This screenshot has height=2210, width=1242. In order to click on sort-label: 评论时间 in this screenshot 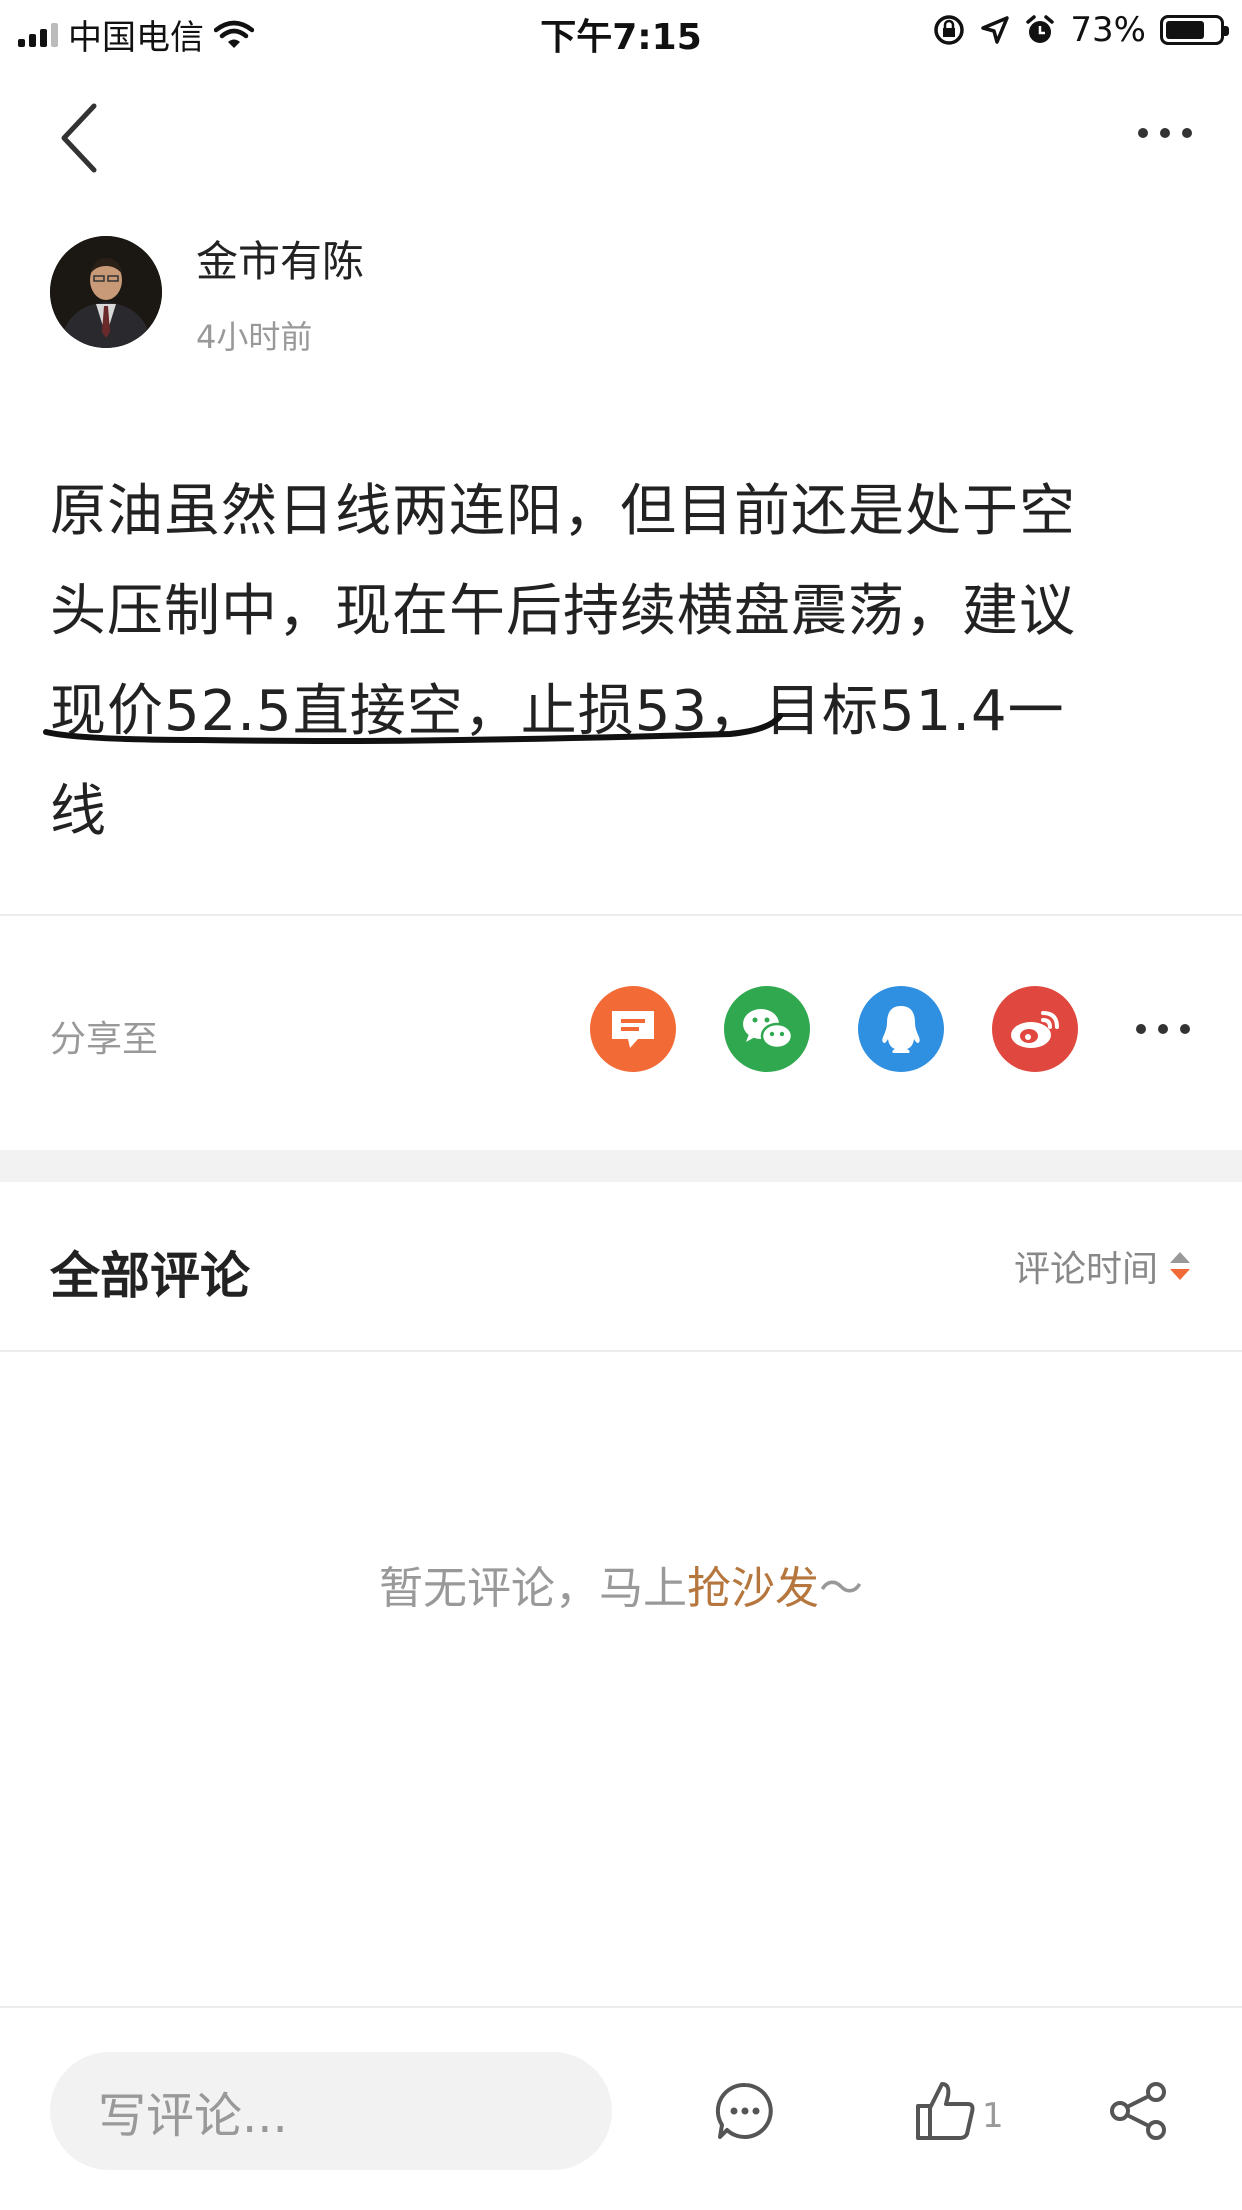, I will do `click(1085, 1269)`.